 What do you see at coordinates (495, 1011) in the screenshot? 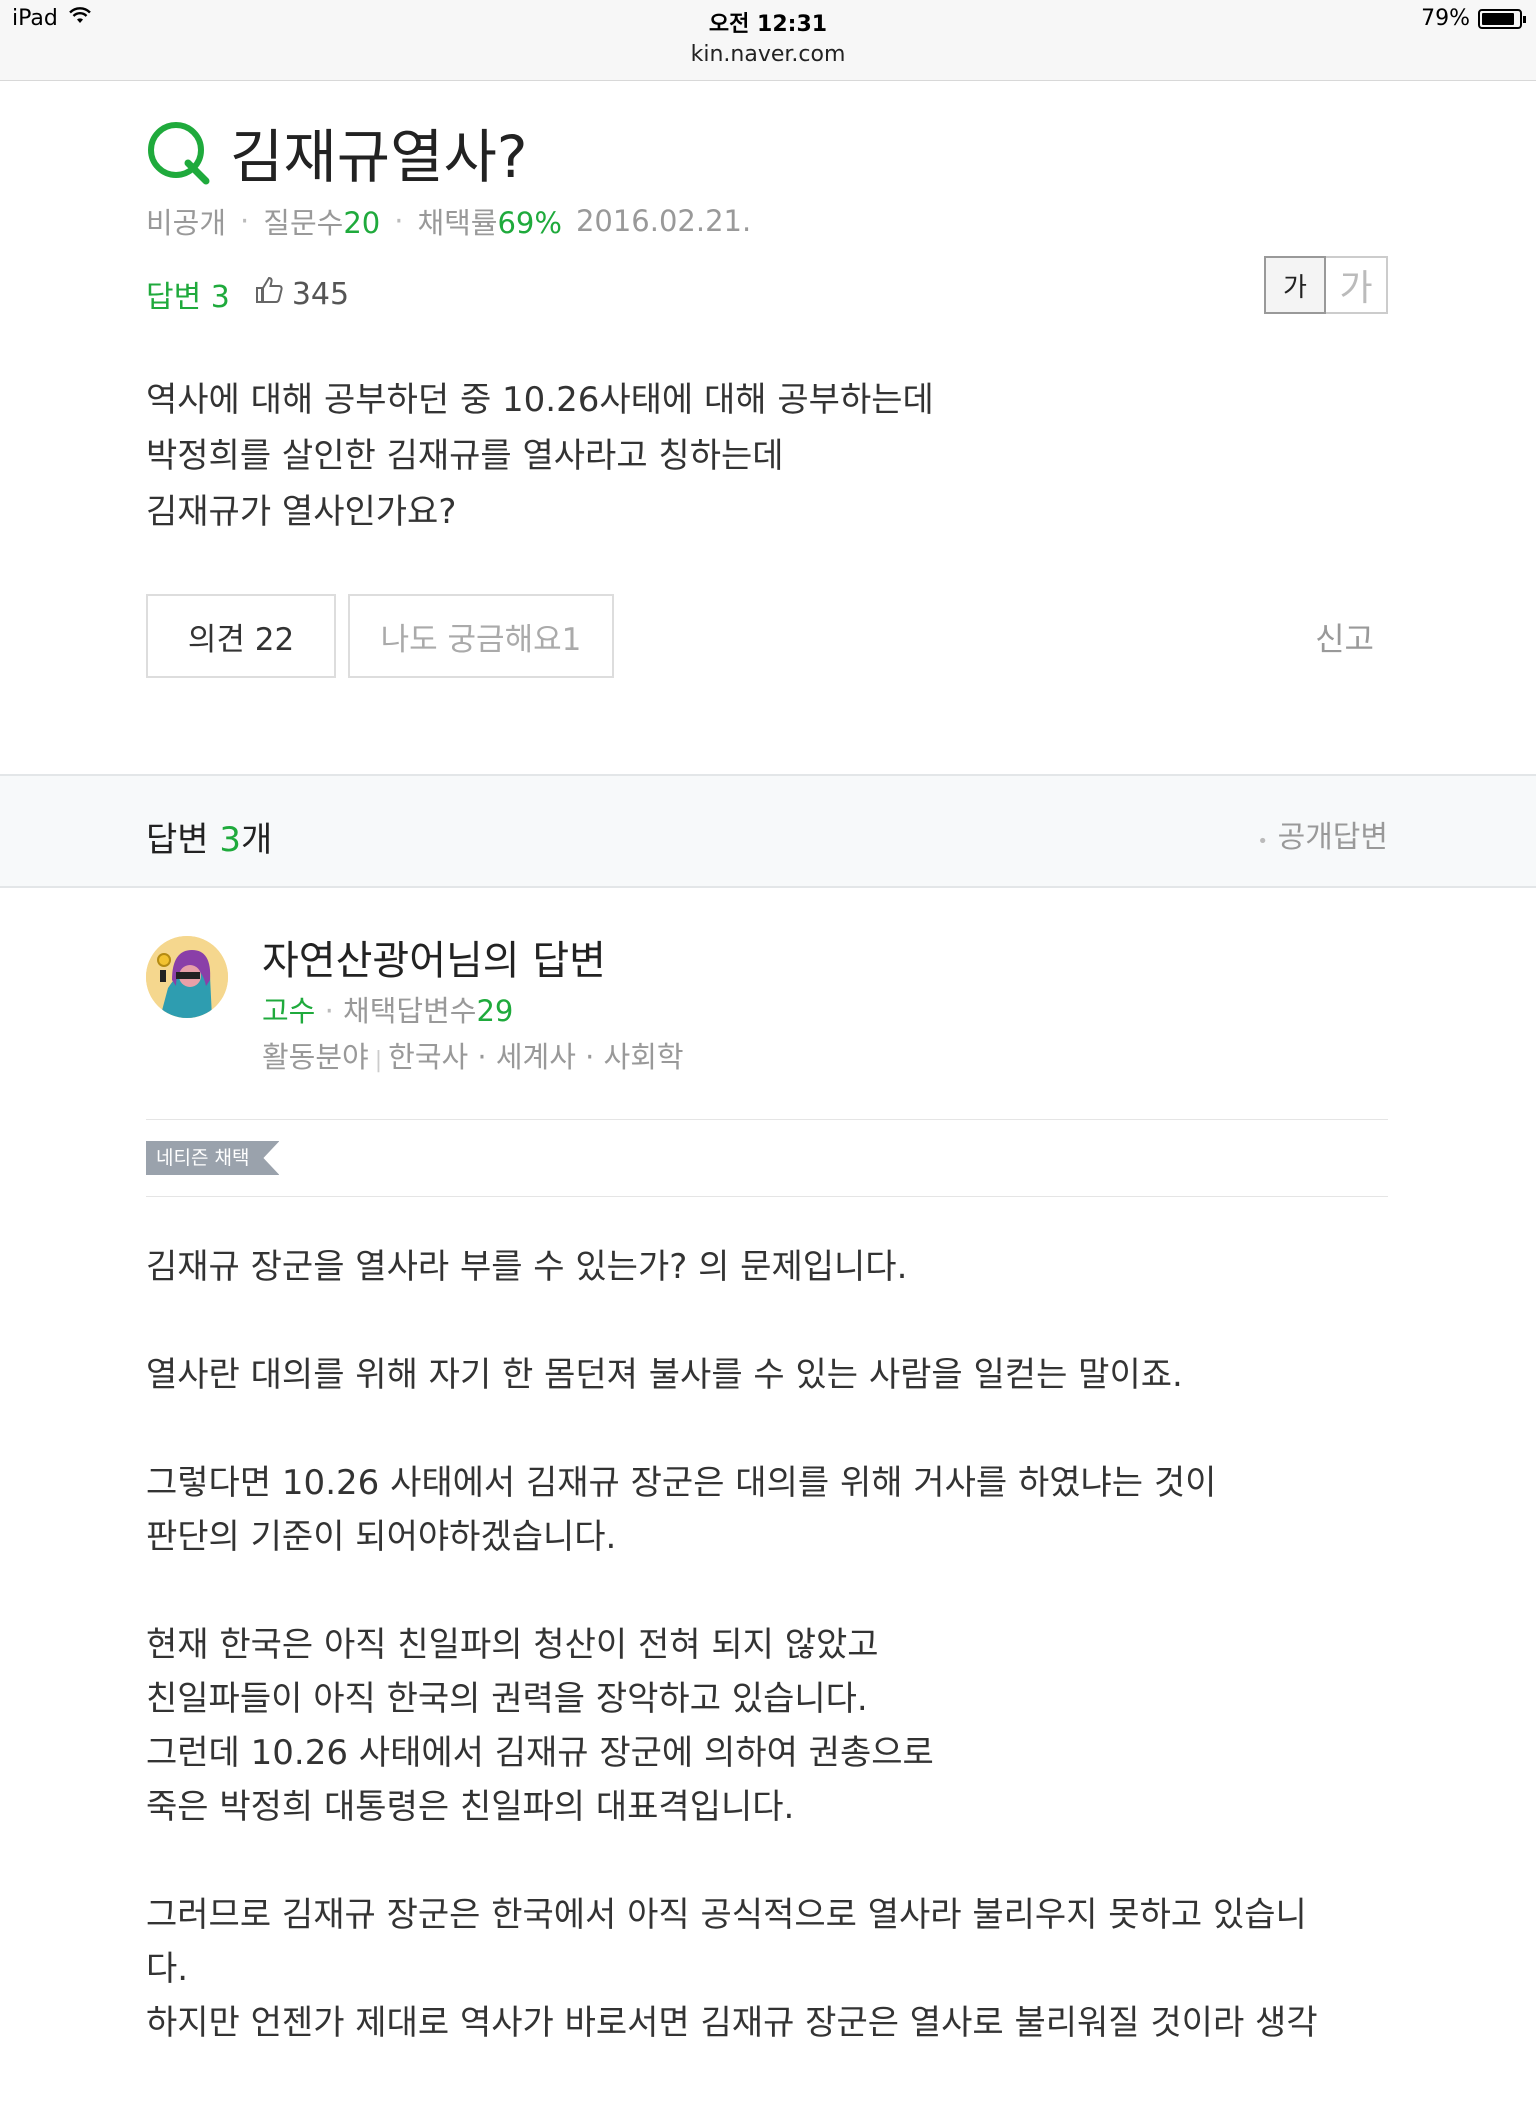
I see `adopted-answers-count: 29` at bounding box center [495, 1011].